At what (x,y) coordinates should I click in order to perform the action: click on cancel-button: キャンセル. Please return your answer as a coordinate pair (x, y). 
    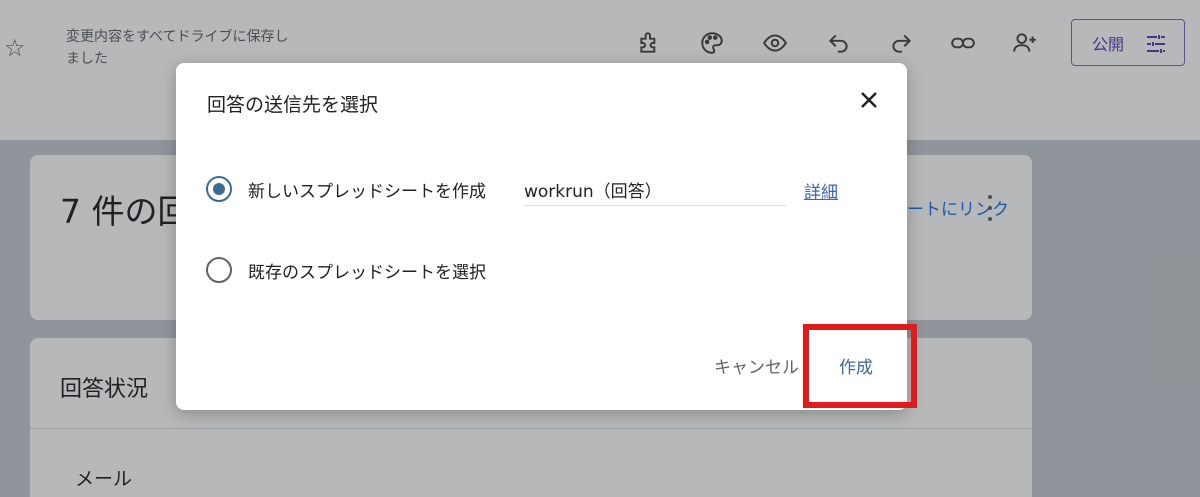
    Looking at the image, I should click on (756, 365).